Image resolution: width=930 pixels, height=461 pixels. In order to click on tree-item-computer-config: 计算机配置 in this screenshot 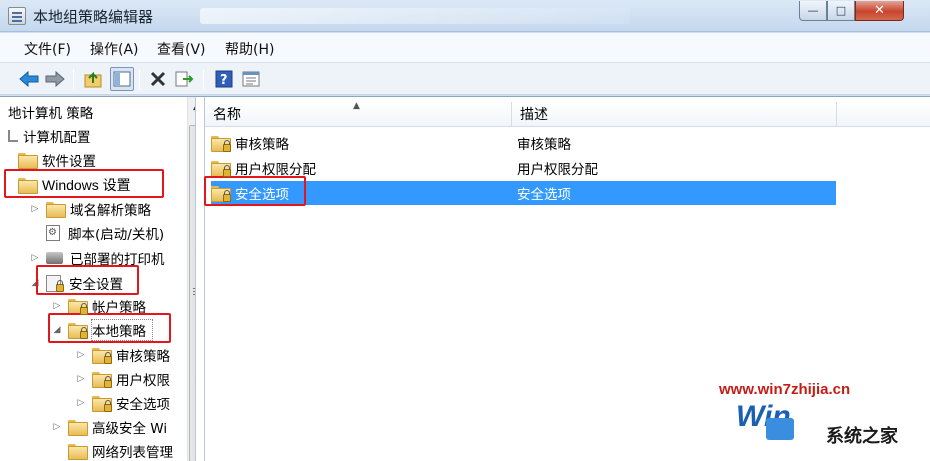, I will do `click(49, 136)`.